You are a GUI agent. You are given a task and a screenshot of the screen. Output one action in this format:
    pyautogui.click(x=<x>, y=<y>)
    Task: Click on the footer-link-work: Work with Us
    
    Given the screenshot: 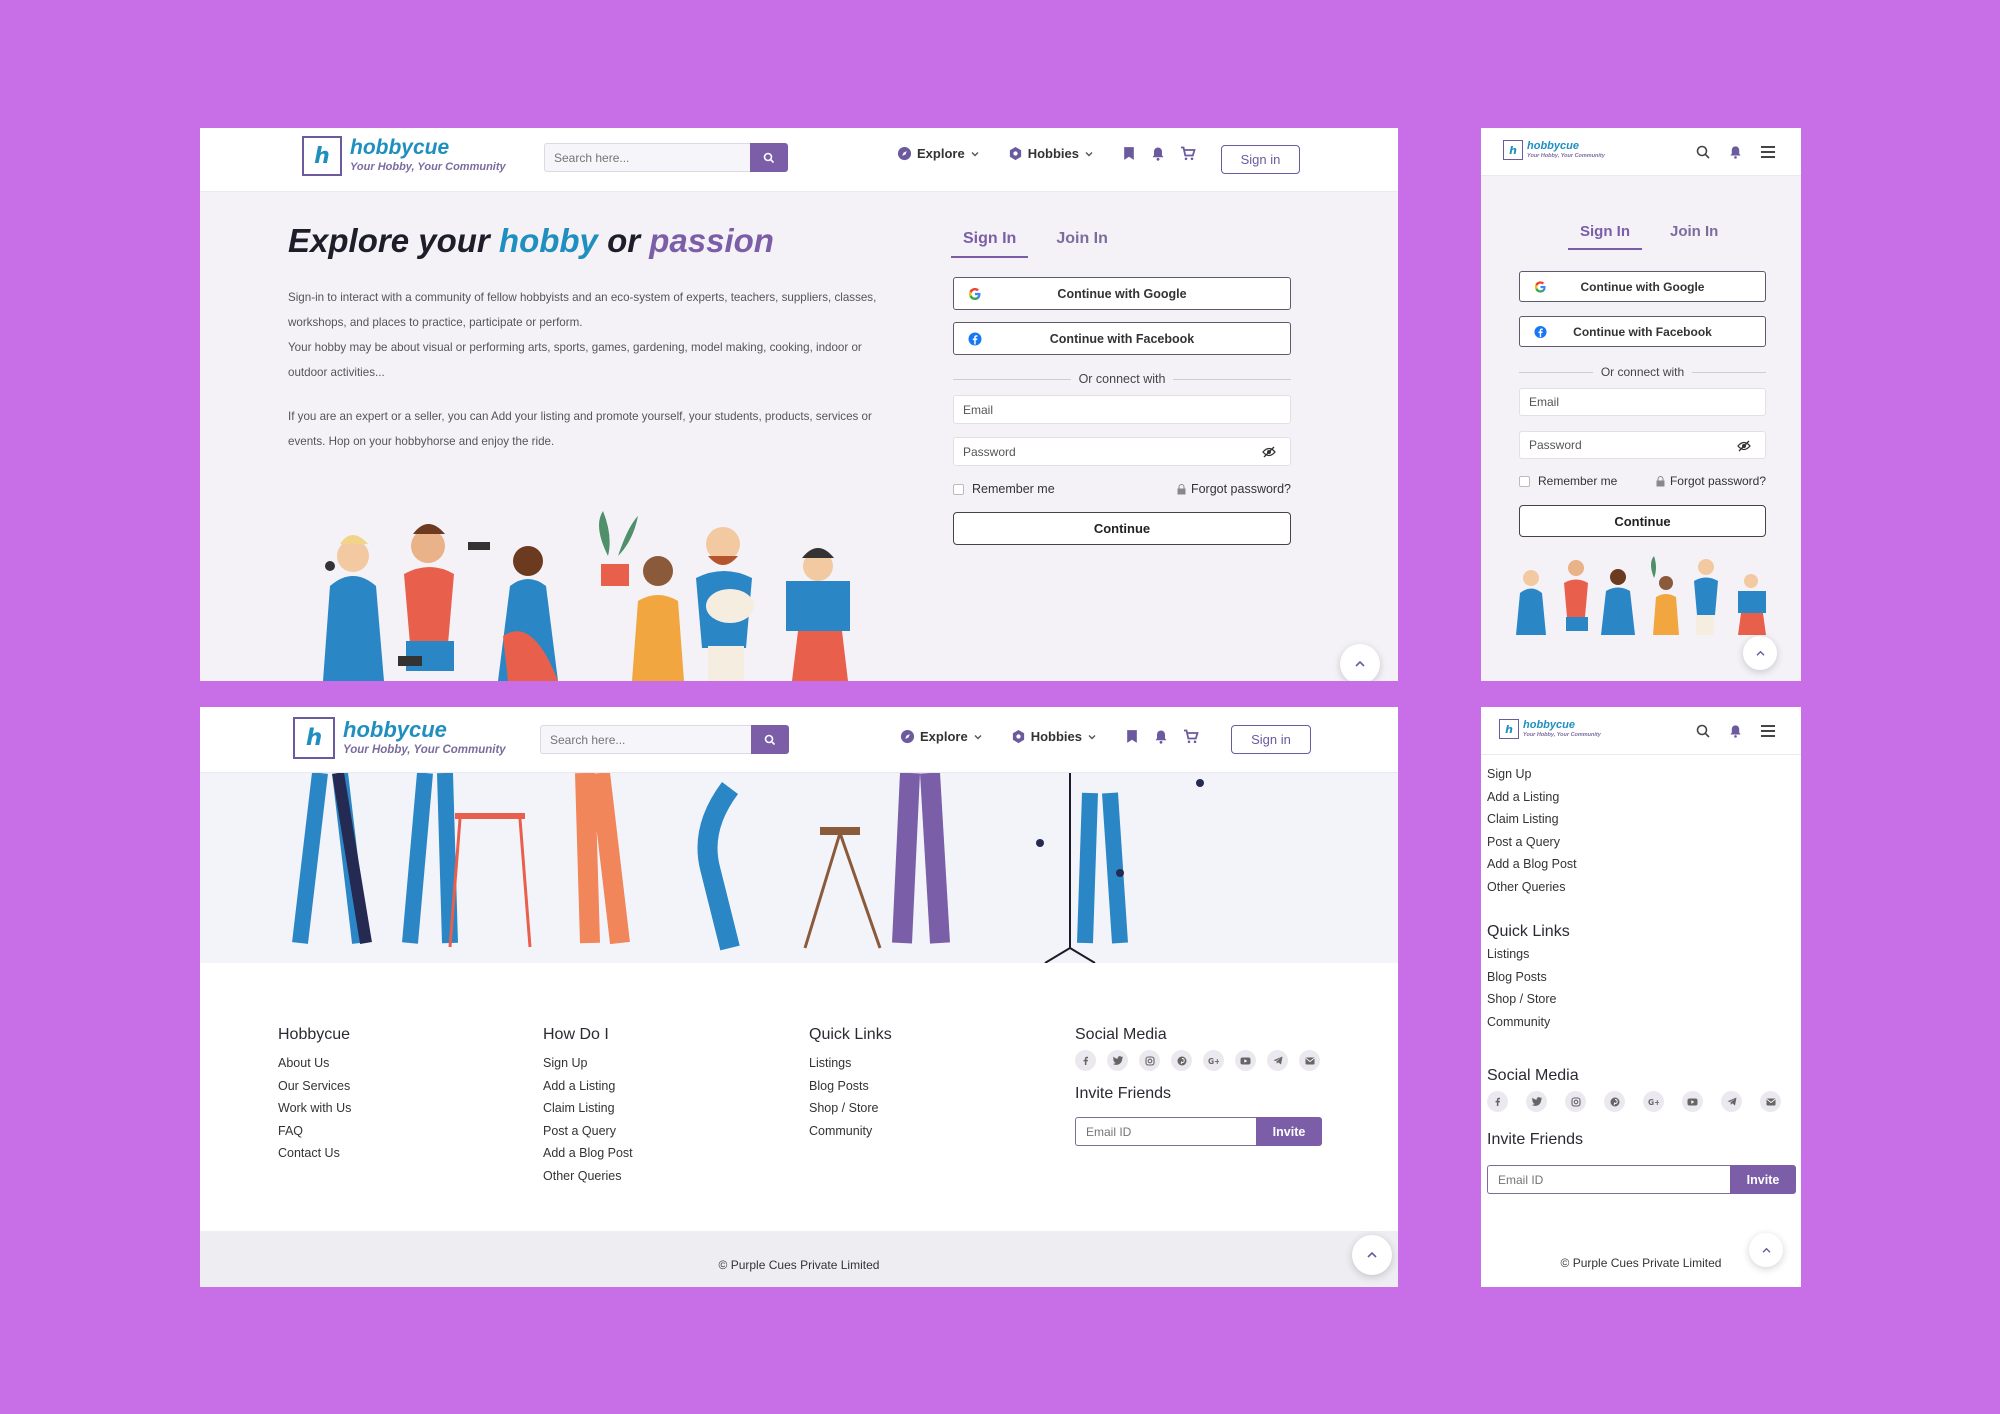 What is the action you would take?
    pyautogui.click(x=314, y=1108)
    